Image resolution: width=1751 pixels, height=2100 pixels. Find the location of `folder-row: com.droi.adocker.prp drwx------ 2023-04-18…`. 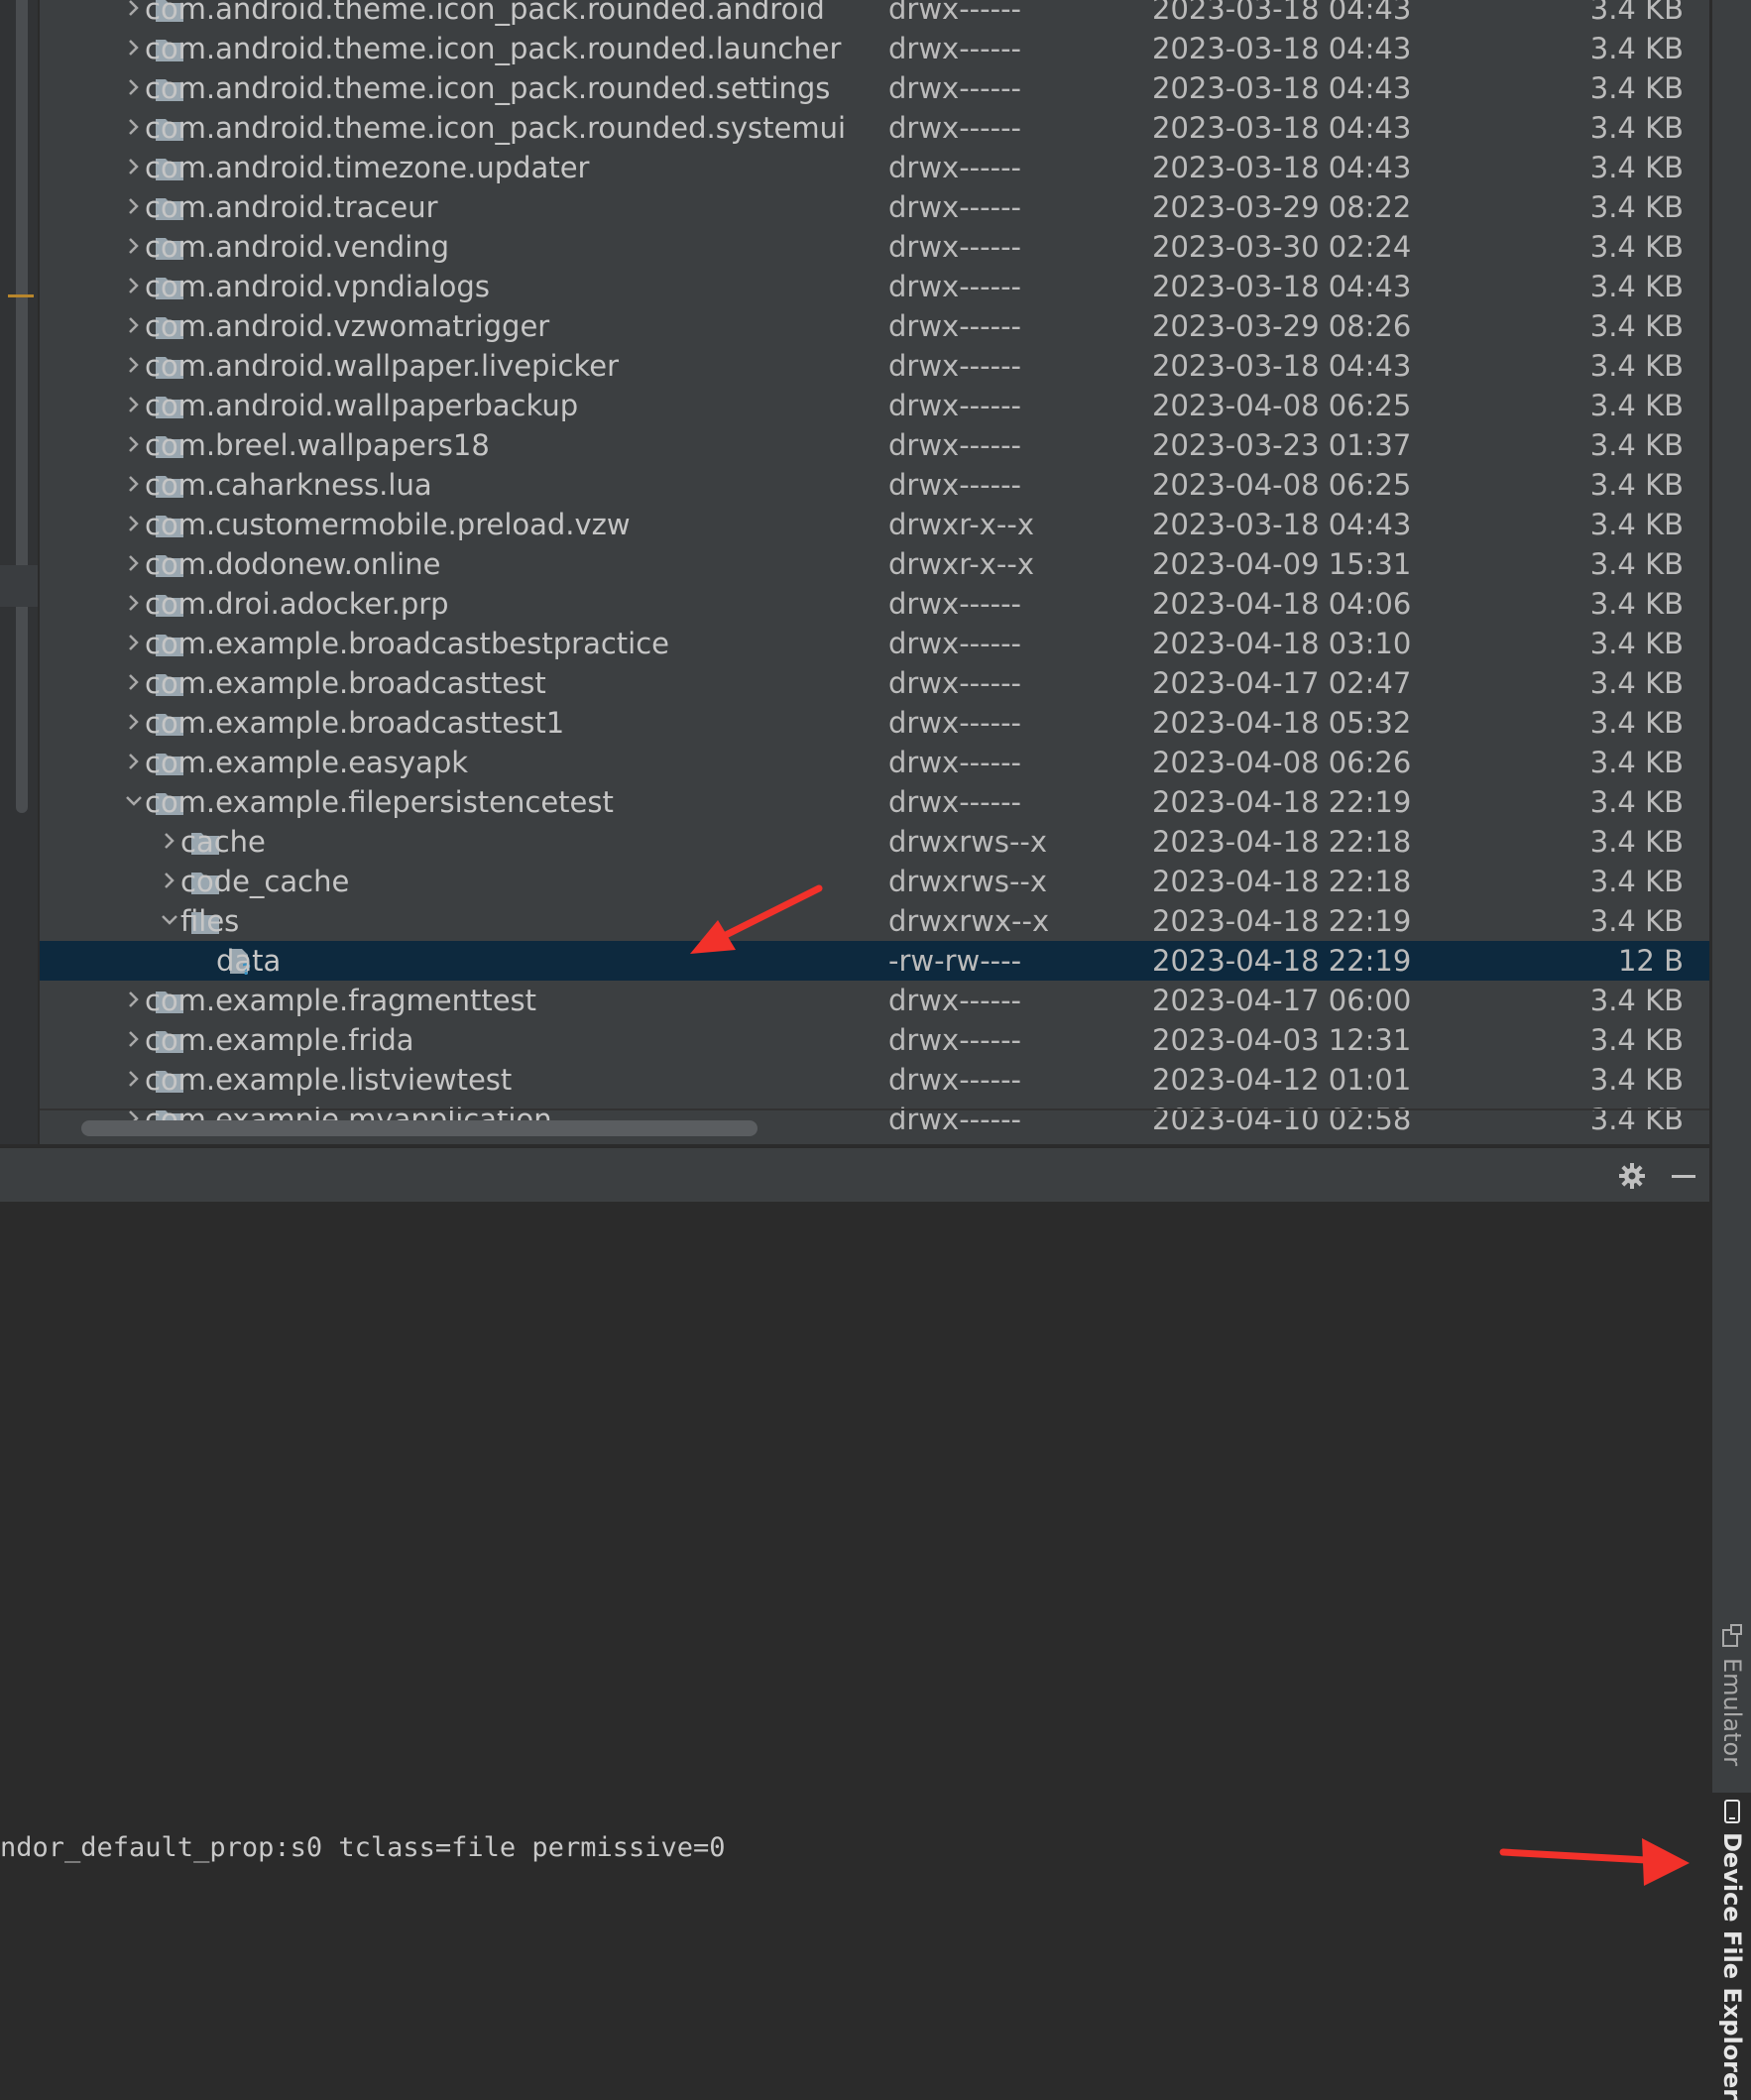

folder-row: com.droi.adocker.prp drwx------ 2023-04-18… is located at coordinates (874, 604).